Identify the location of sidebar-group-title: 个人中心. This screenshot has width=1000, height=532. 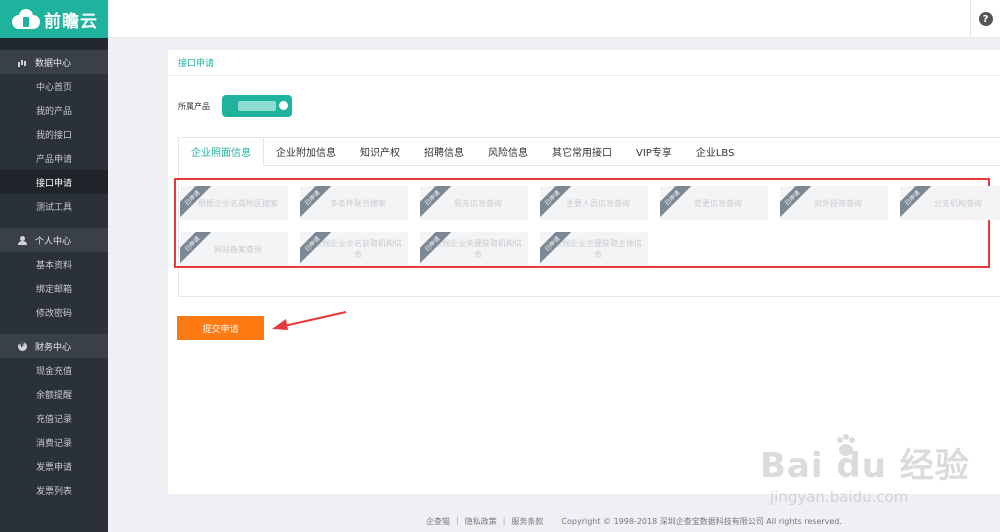
(53, 241).